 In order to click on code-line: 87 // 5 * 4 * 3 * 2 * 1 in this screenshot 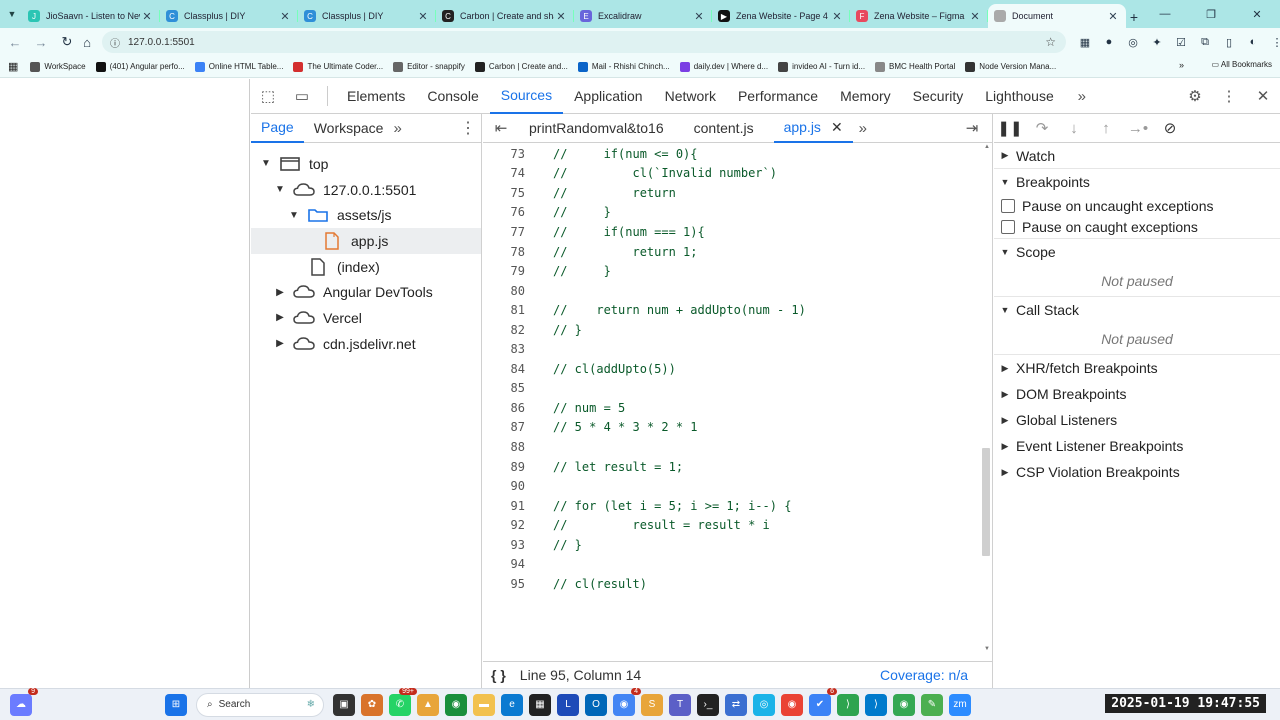, I will do `click(730, 428)`.